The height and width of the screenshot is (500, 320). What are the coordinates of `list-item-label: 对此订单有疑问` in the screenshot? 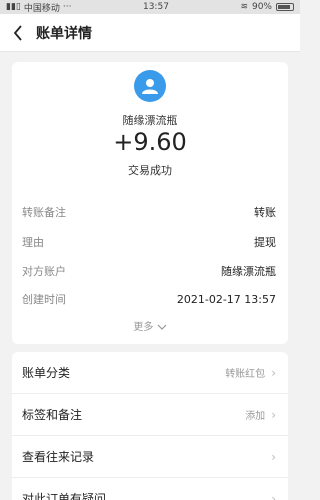 It's located at (64, 496).